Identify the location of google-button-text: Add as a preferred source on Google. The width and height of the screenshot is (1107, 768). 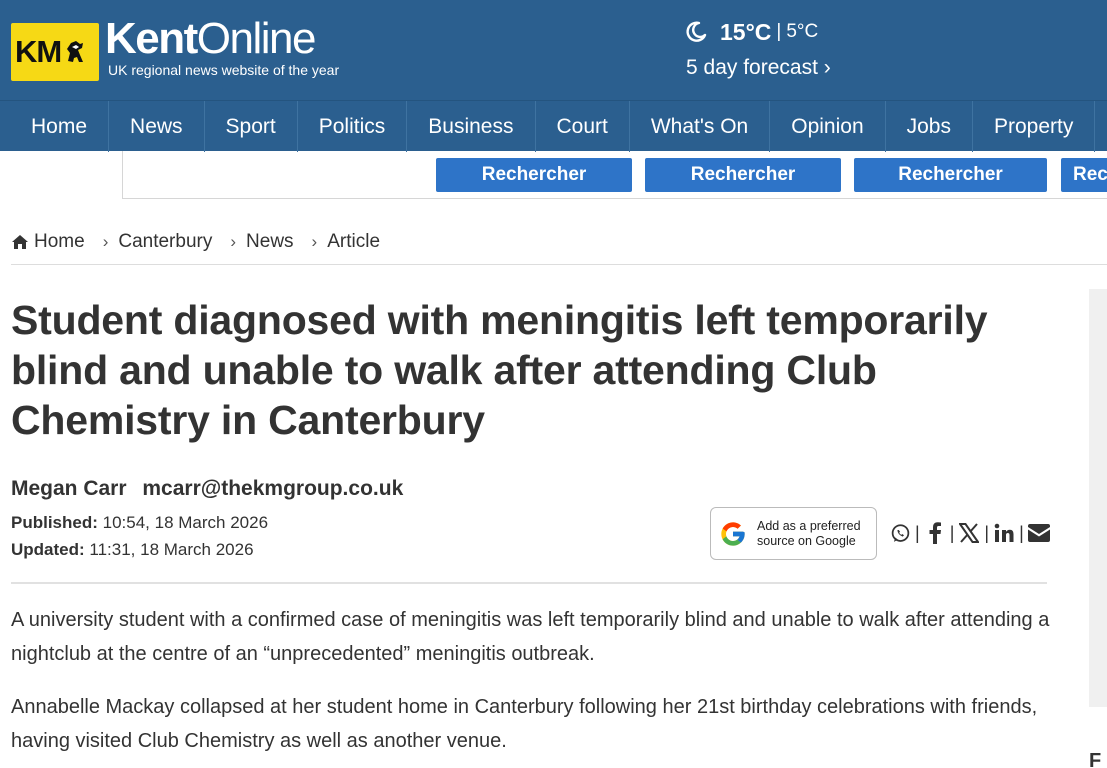
(809, 534).